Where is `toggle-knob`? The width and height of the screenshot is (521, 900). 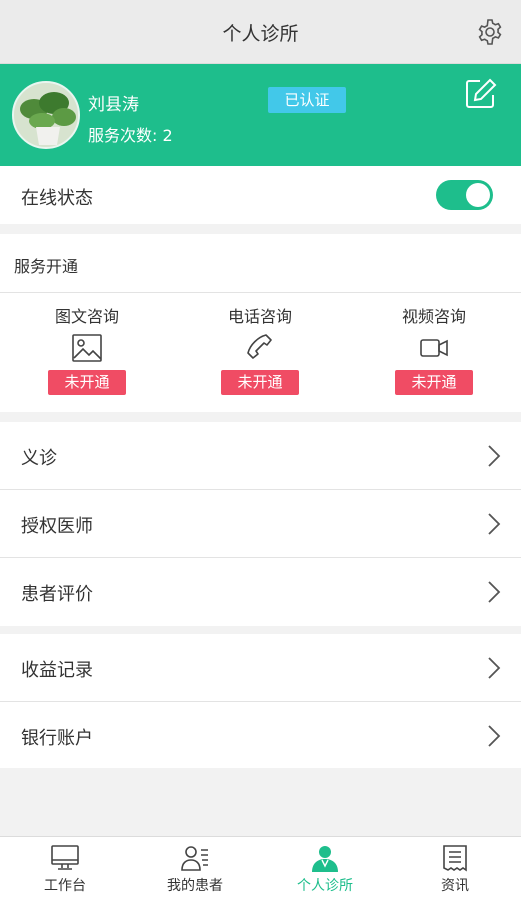
toggle-knob is located at coordinates (478, 195).